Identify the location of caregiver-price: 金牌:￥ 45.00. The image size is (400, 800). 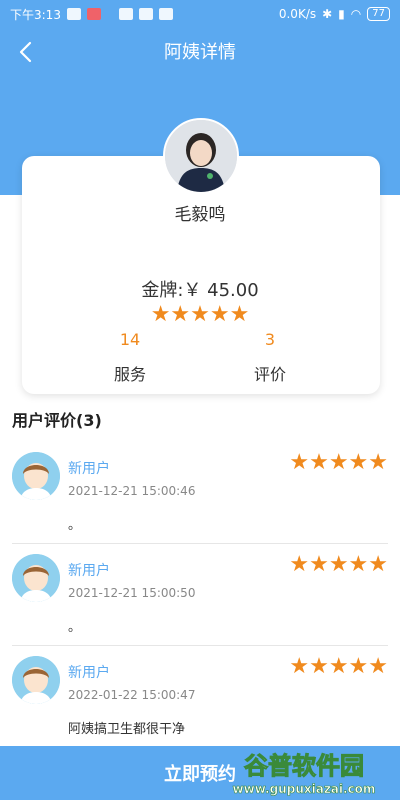
(200, 290).